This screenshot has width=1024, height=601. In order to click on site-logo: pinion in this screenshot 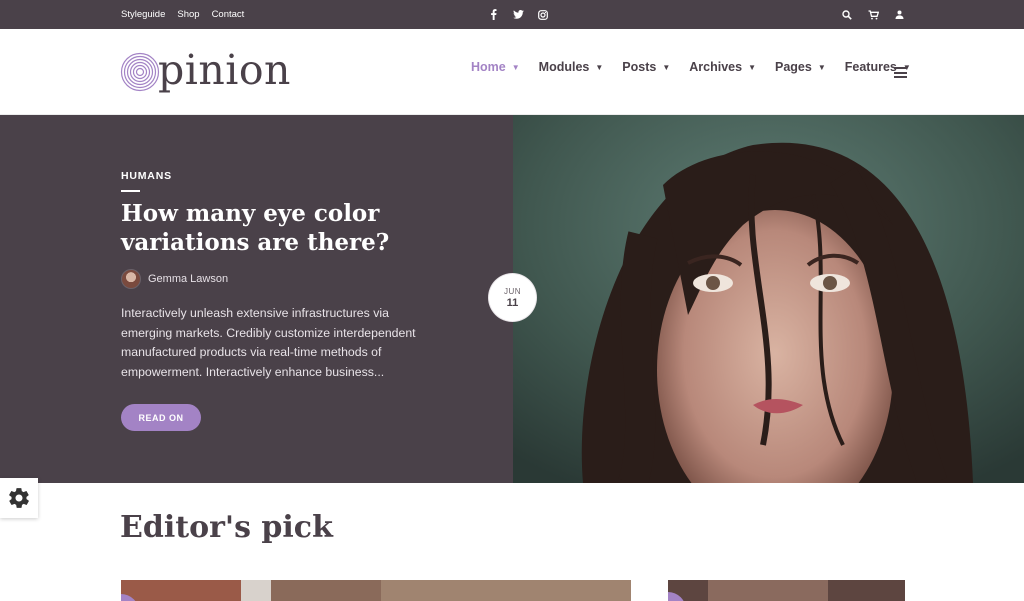, I will do `click(205, 72)`.